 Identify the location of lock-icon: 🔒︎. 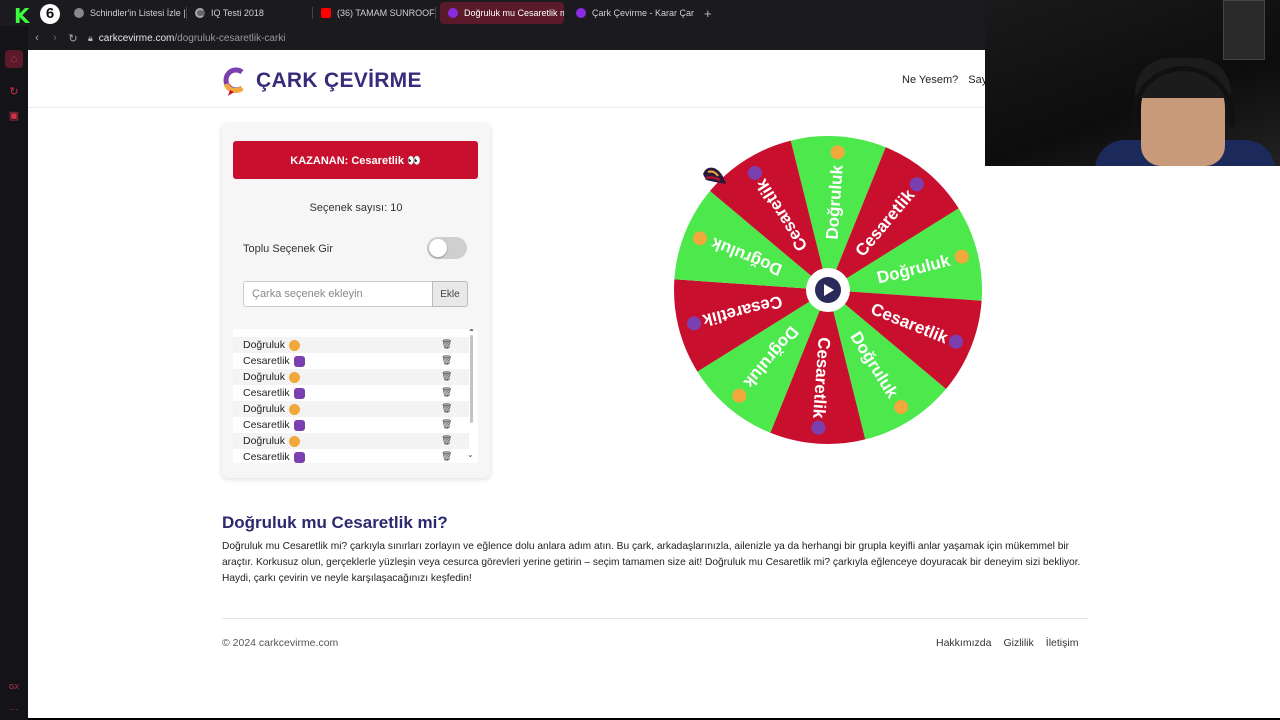
(90, 38).